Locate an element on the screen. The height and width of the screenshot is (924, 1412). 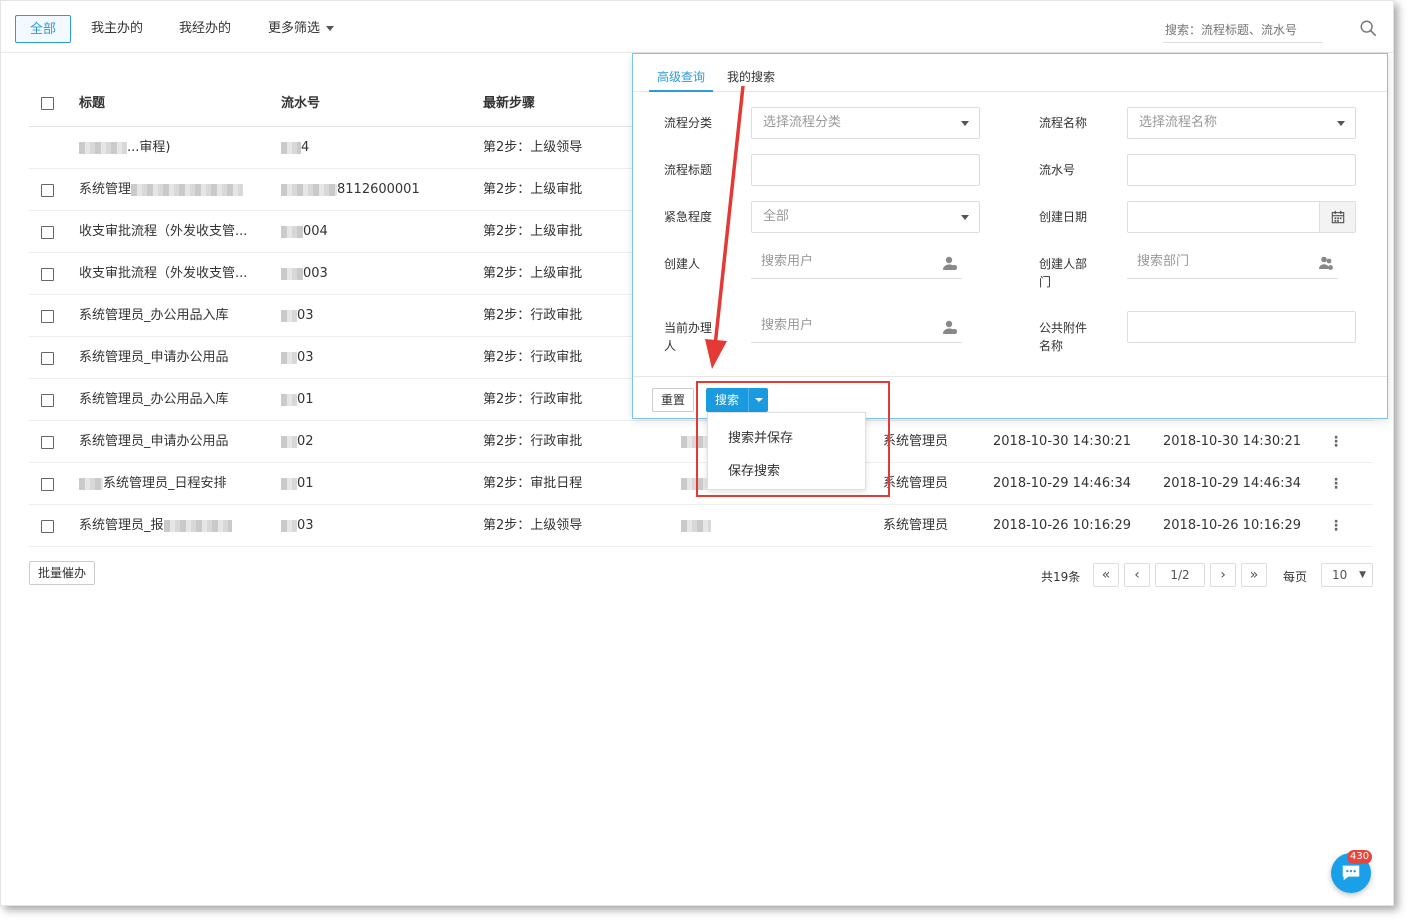
handler-input: 搜索用户 is located at coordinates (856, 327).